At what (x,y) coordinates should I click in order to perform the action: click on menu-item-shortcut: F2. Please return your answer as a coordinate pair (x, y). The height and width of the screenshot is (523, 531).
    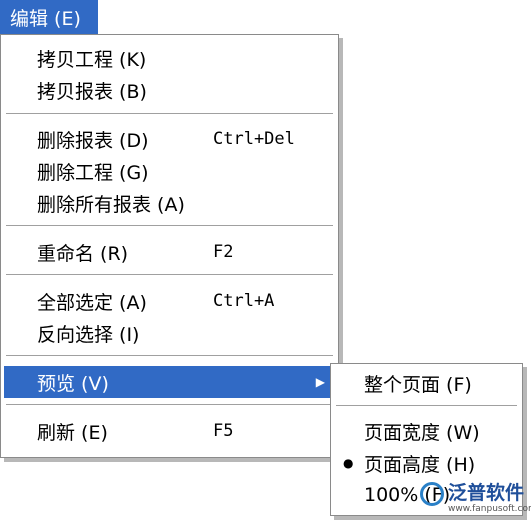
    Looking at the image, I should click on (223, 252).